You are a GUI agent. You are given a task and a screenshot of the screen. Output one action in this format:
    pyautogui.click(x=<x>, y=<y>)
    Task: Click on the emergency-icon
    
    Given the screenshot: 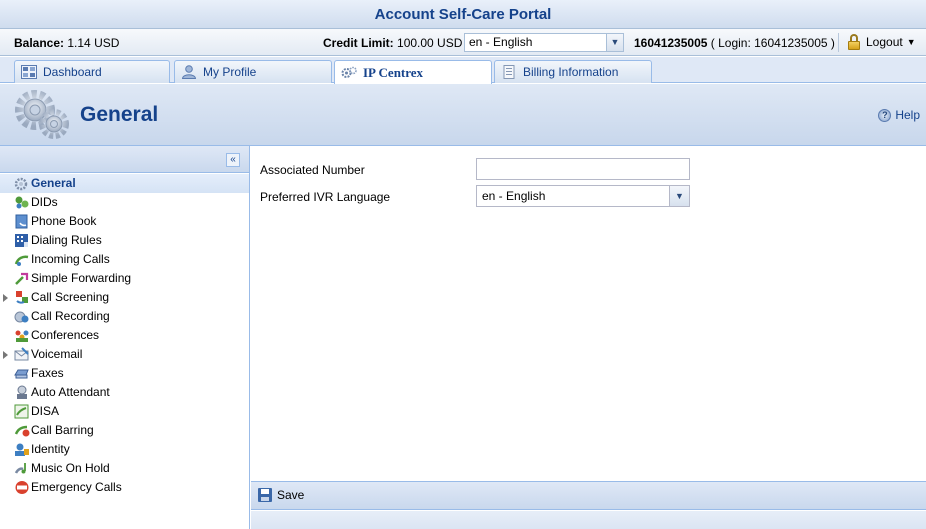 What is the action you would take?
    pyautogui.click(x=22, y=487)
    